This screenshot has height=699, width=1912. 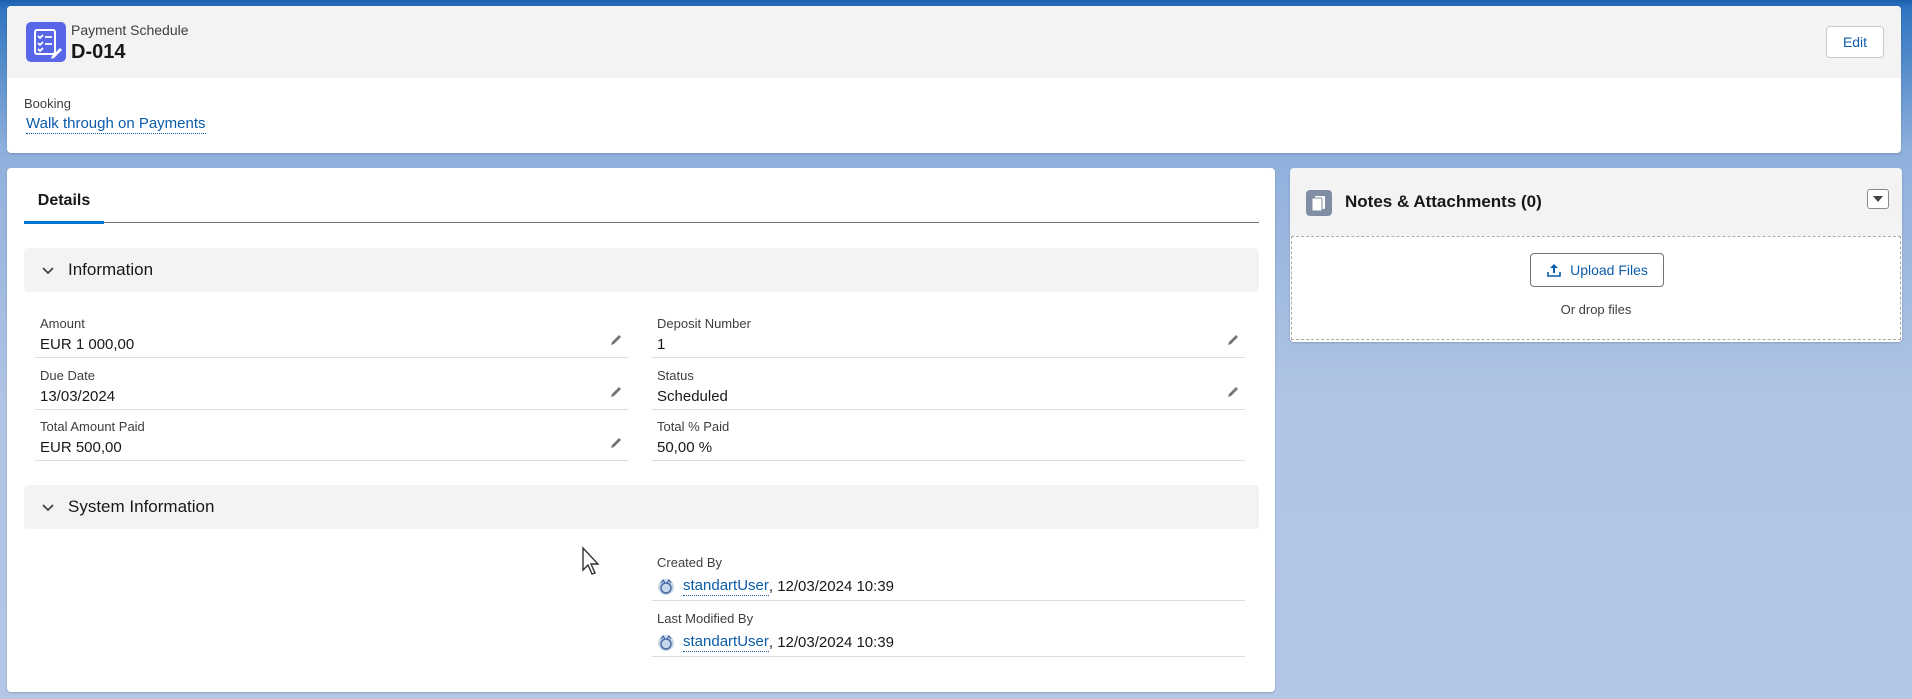 I want to click on last-modified-by-timestamp: , 12/03/2024 10:39, so click(x=831, y=642).